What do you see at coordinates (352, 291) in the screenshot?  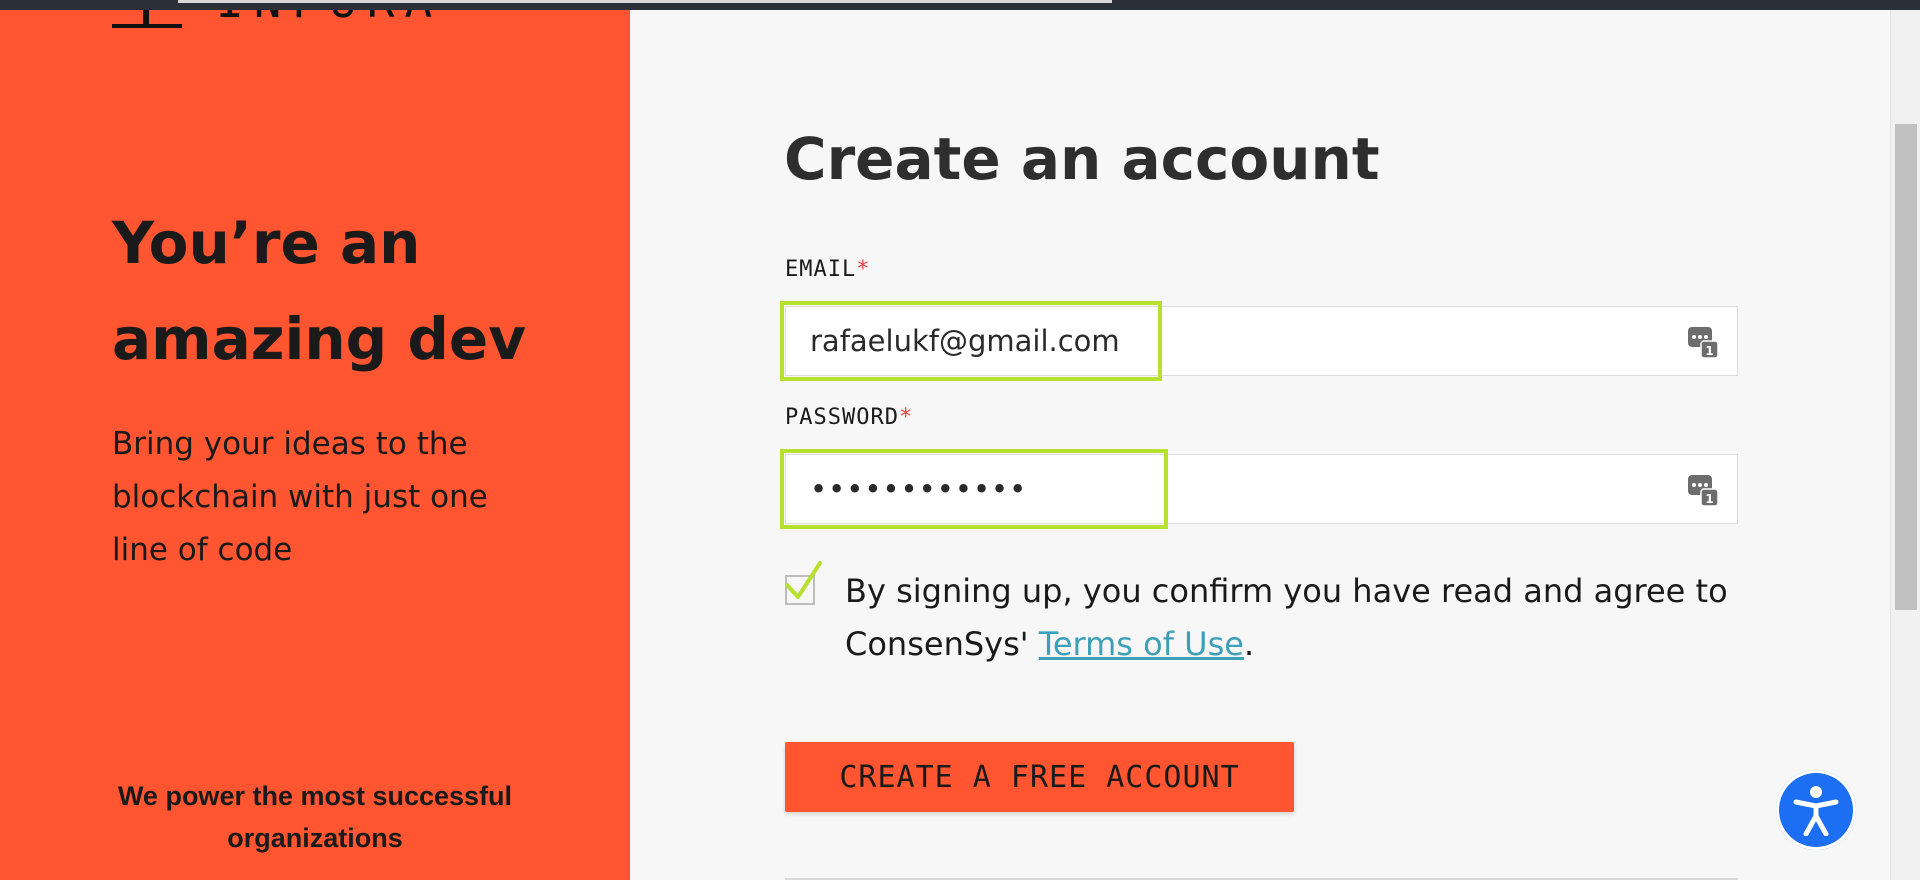 I see `hero-headline: You’re an amazing dev` at bounding box center [352, 291].